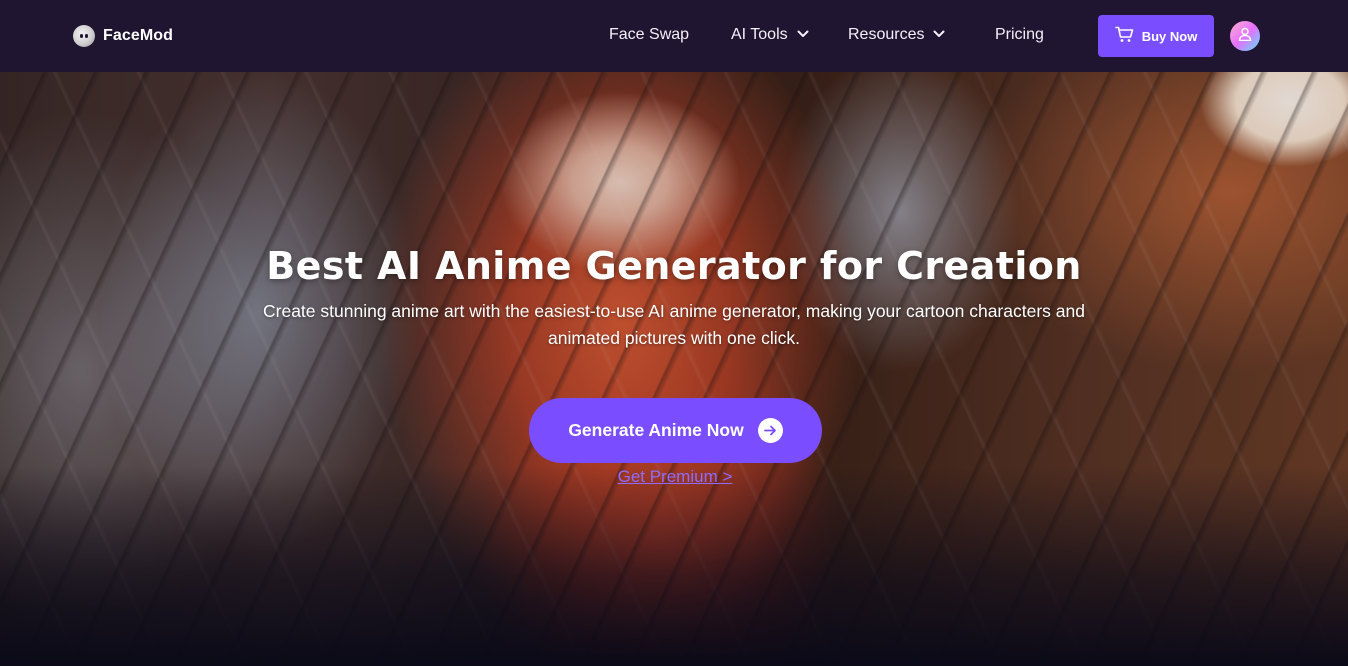  I want to click on buy-now-button: Buy Now, so click(1156, 36).